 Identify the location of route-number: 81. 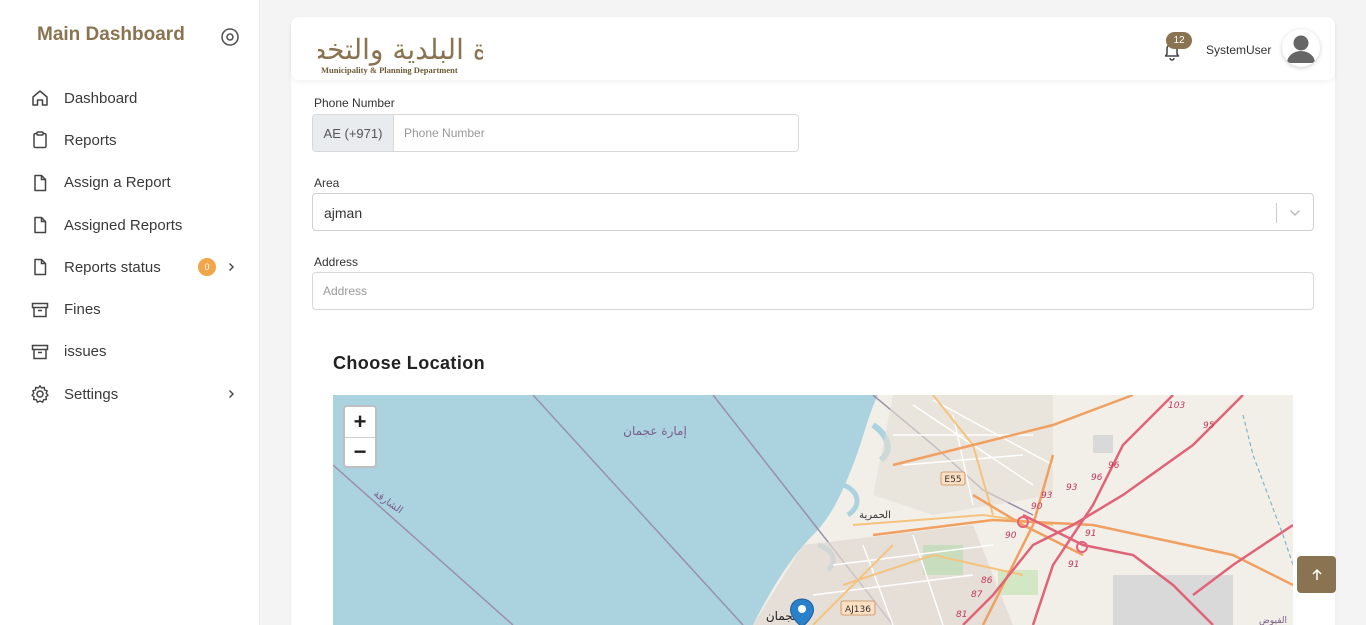
(961, 615).